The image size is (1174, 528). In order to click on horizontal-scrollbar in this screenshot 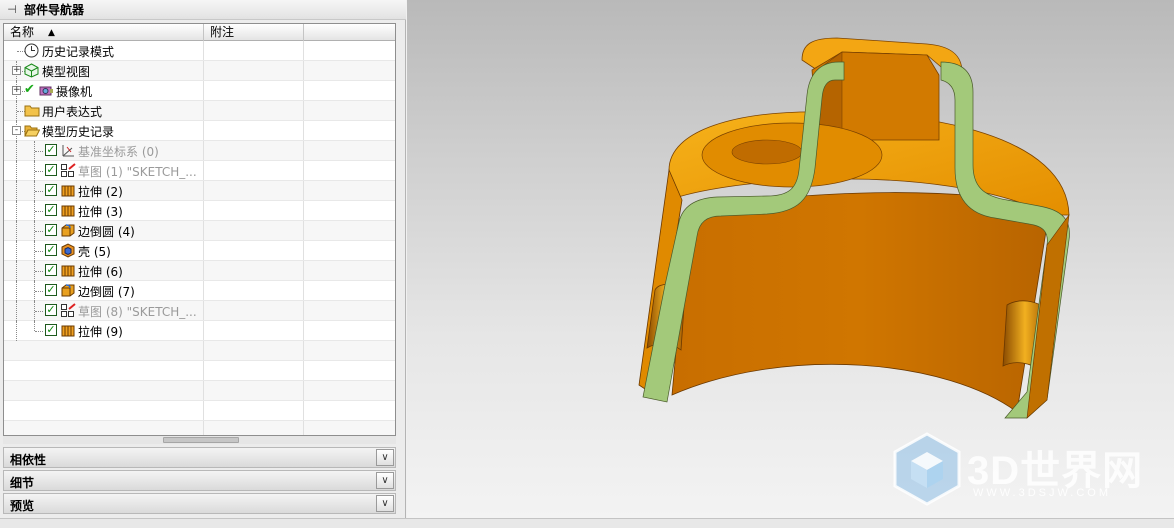, I will do `click(199, 440)`.